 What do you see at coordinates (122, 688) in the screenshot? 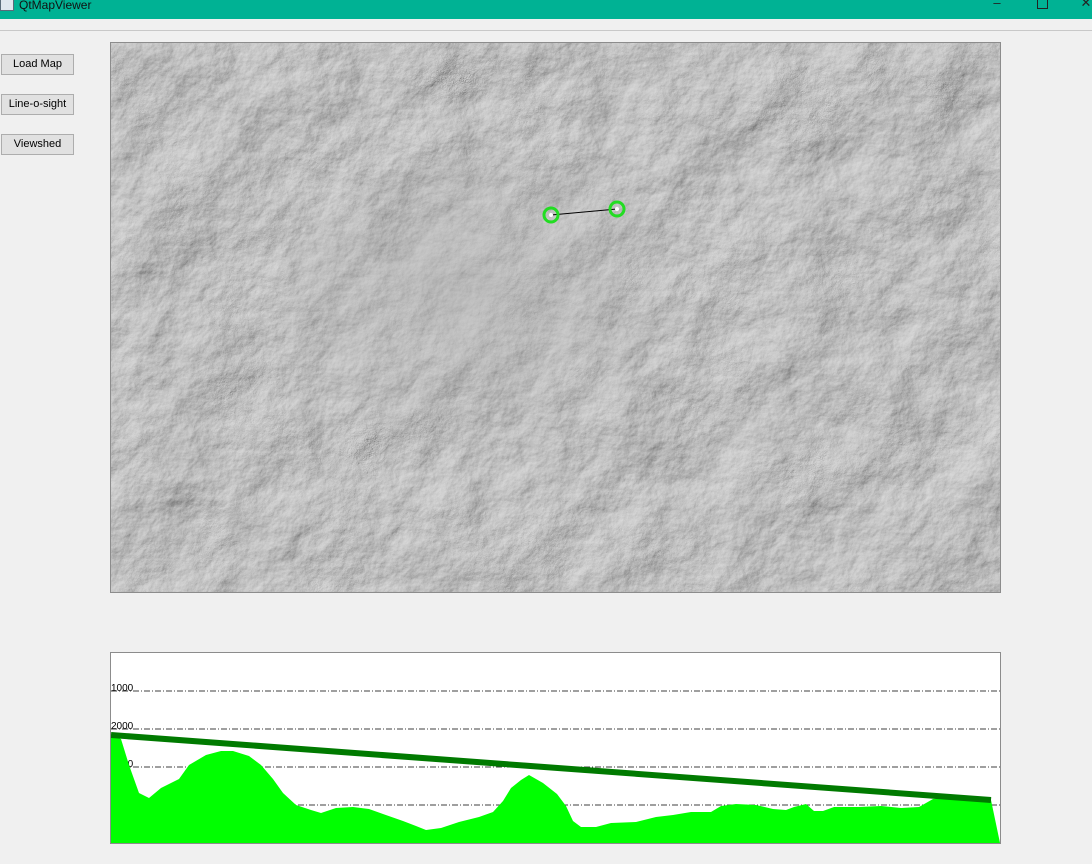
I see `depth-tick-1000: 1000` at bounding box center [122, 688].